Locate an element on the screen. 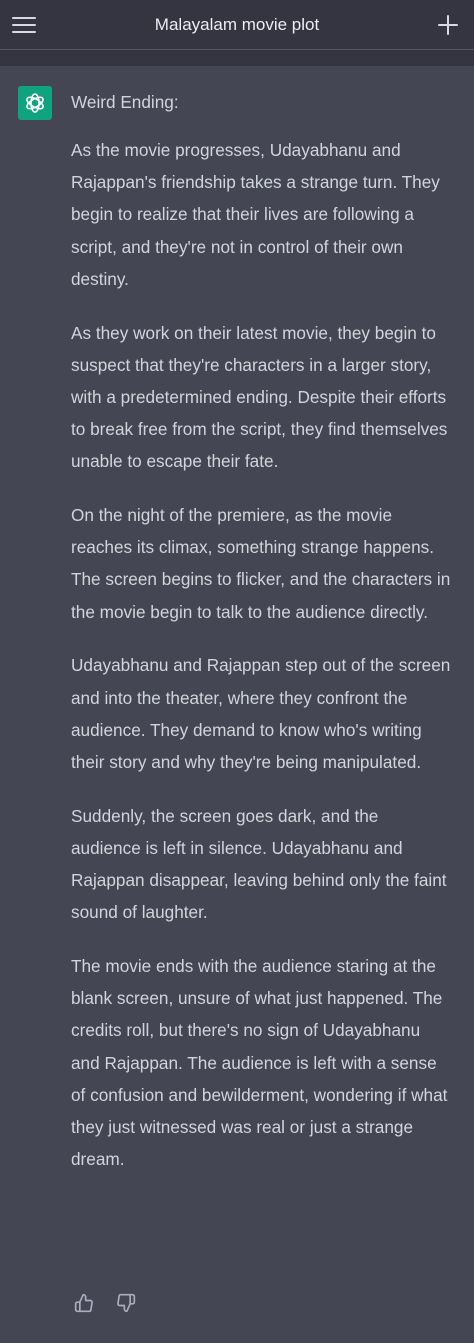  header-spacer is located at coordinates (237, 58).